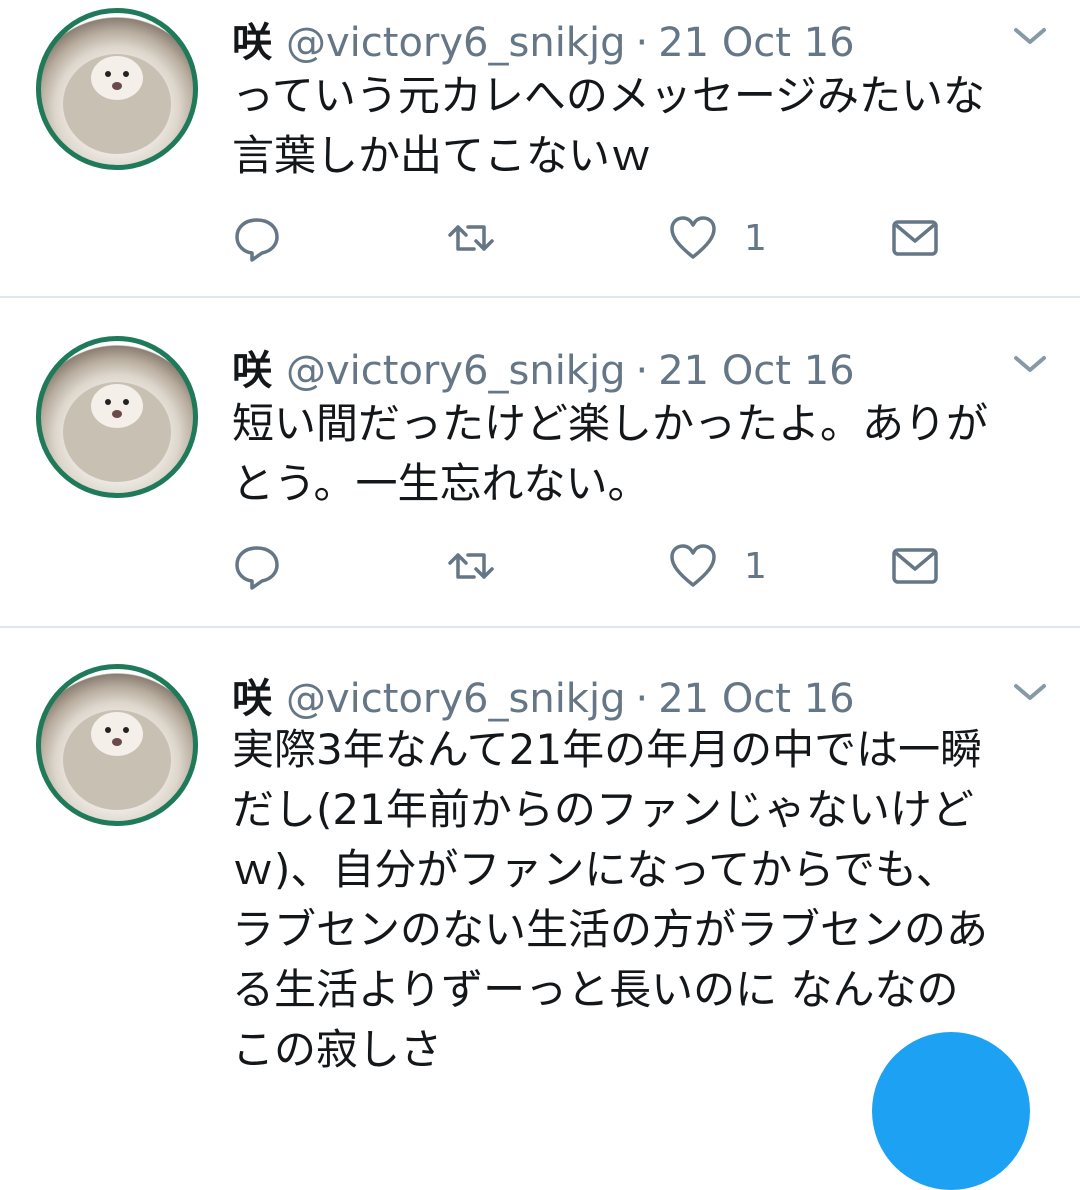 The width and height of the screenshot is (1080, 1190). I want to click on tweet-text-line: ｗ)、自分がファンになってからでも、, so click(595, 869).